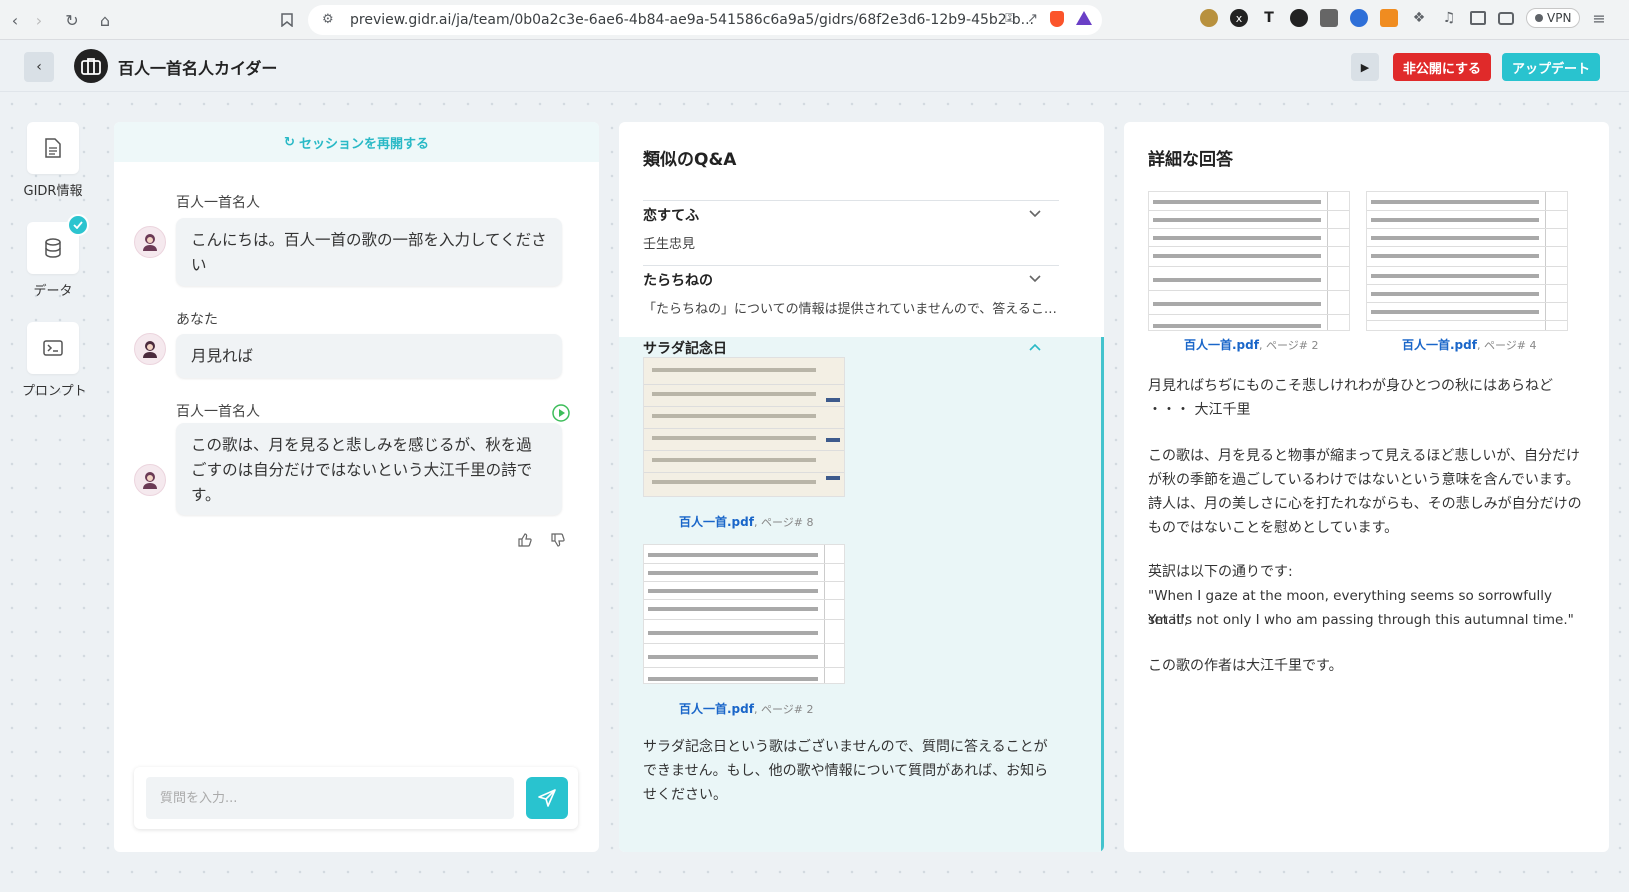  Describe the element at coordinates (1478, 18) in the screenshot. I see `sidebar-toggle-icon` at that location.